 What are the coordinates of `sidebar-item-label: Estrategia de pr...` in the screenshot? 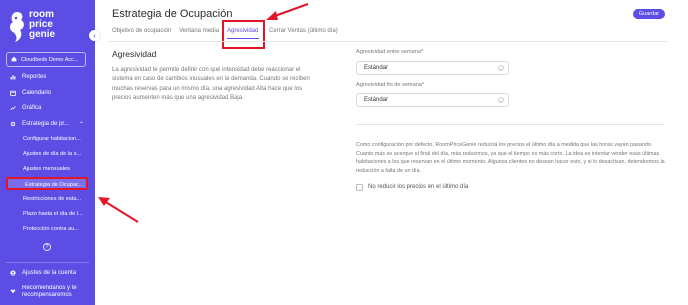 It's located at (46, 124).